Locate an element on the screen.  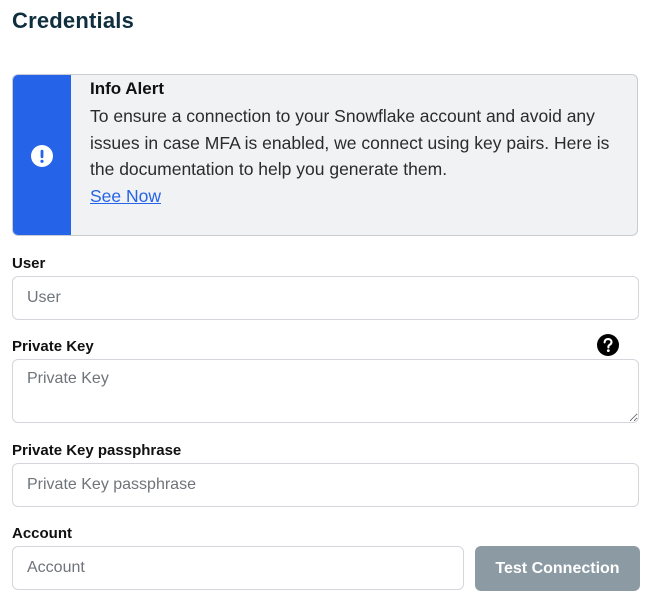
alert-accent-bar is located at coordinates (42, 155).